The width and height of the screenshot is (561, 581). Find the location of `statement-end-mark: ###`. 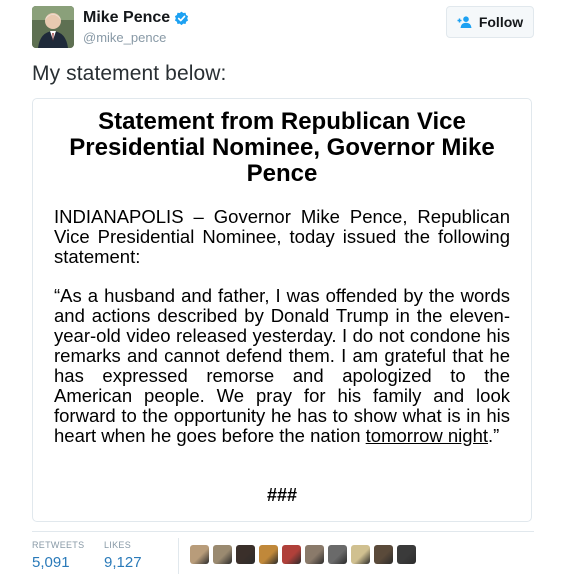

statement-end-mark: ### is located at coordinates (282, 495).